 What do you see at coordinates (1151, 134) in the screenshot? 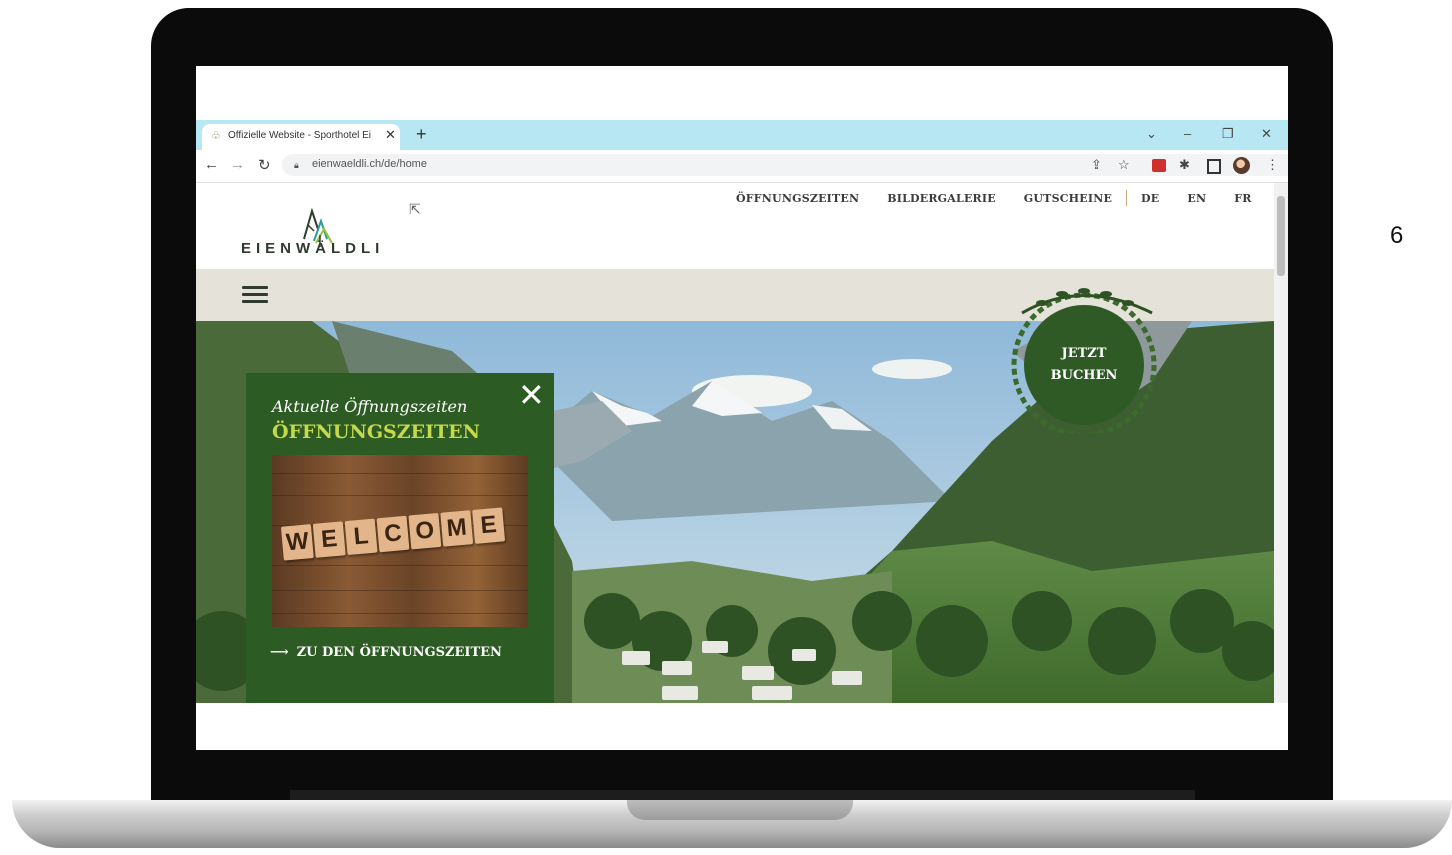
I see `tab-search-icon: ⌄` at bounding box center [1151, 134].